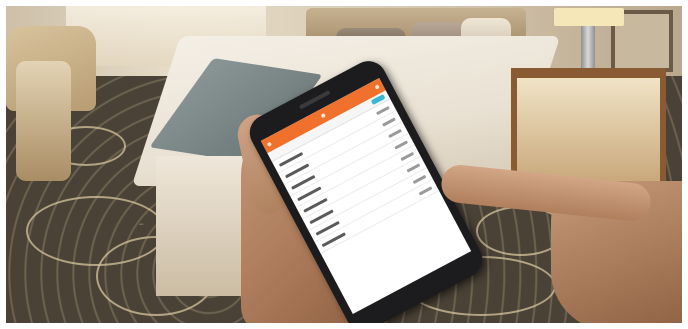  I want to click on side-chair, so click(43, 121).